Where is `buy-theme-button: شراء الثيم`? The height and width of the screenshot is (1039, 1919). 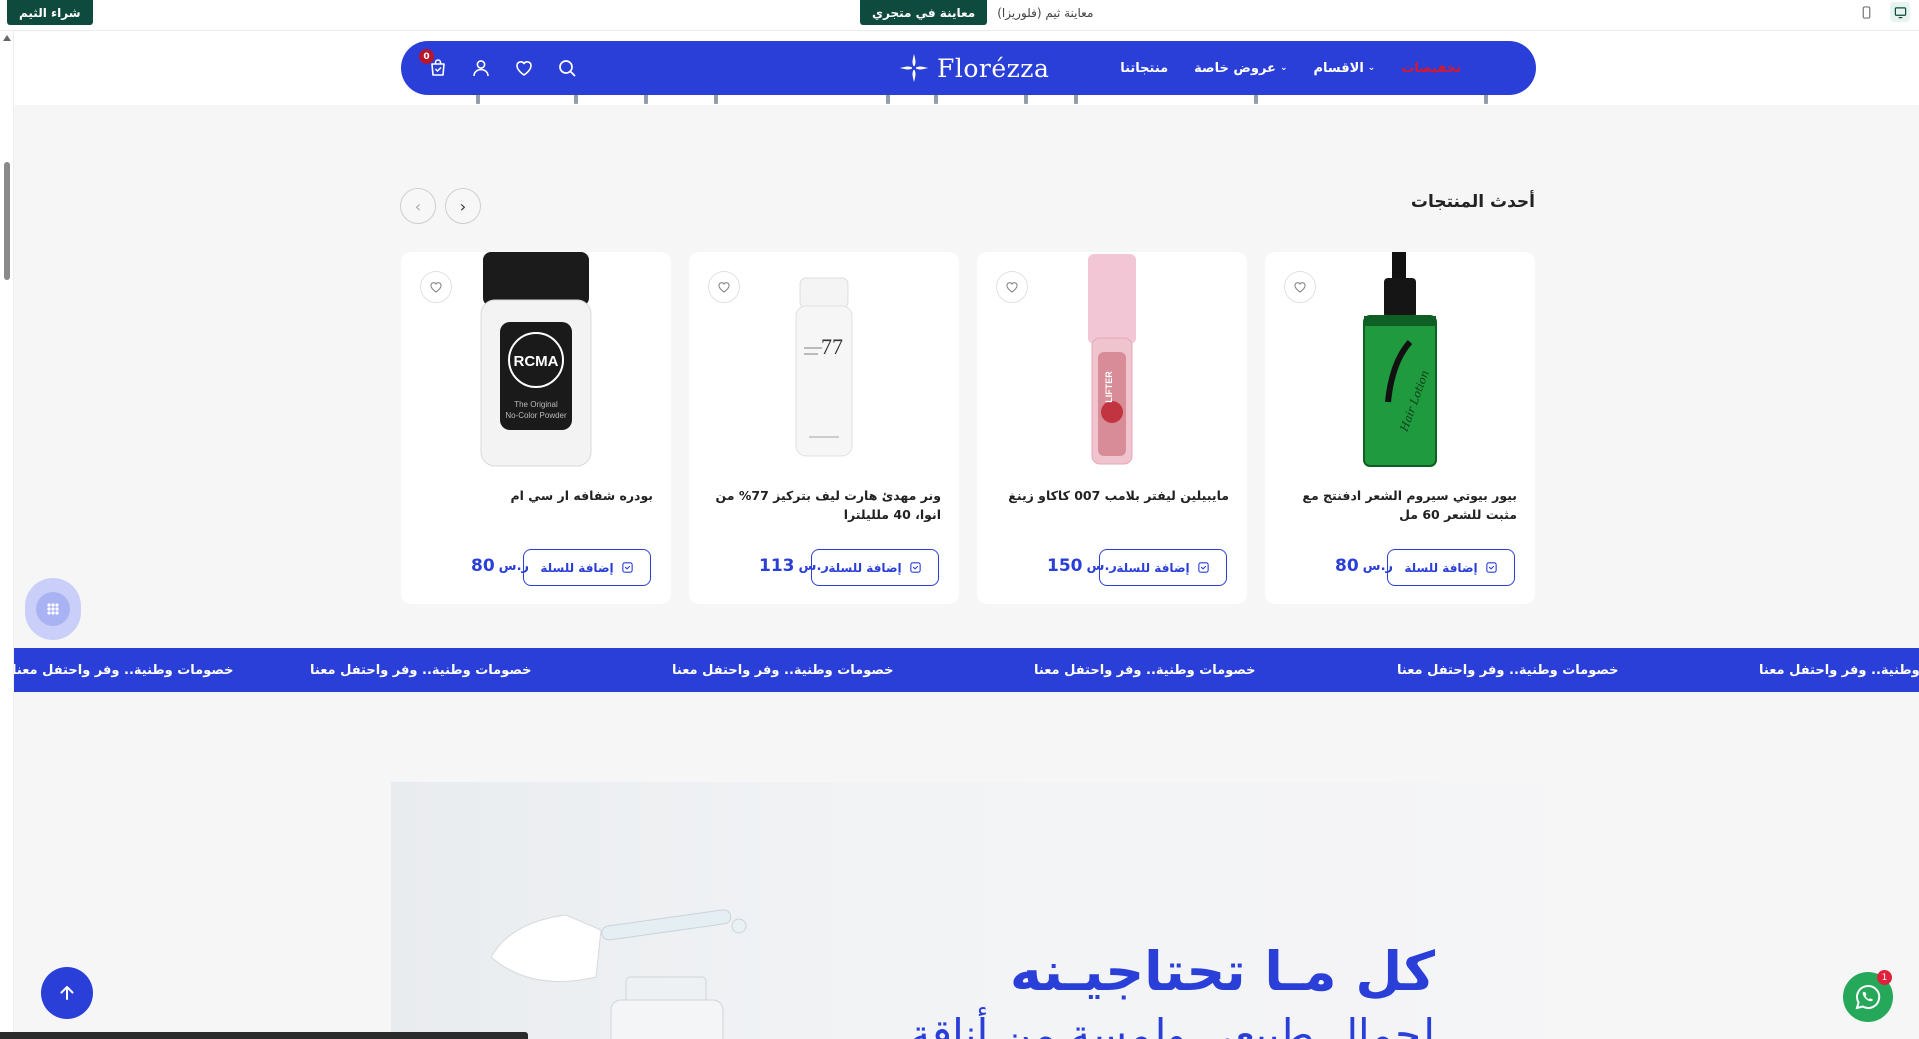 buy-theme-button: شراء الثيم is located at coordinates (50, 12).